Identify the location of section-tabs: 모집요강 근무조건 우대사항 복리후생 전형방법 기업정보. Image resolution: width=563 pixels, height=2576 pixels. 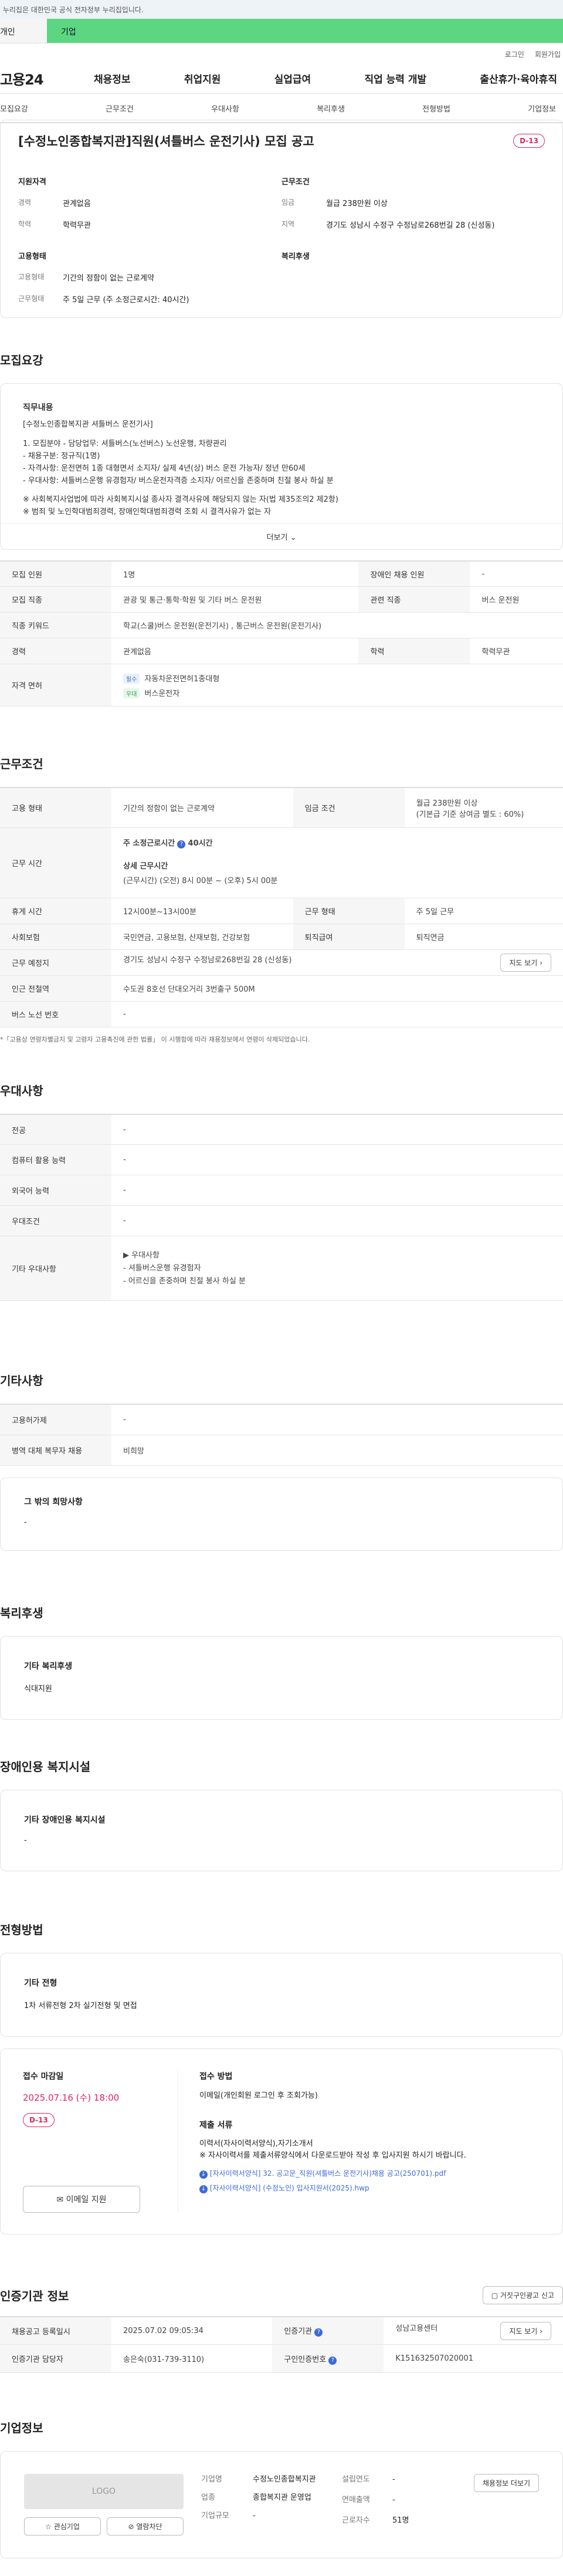
(281, 108).